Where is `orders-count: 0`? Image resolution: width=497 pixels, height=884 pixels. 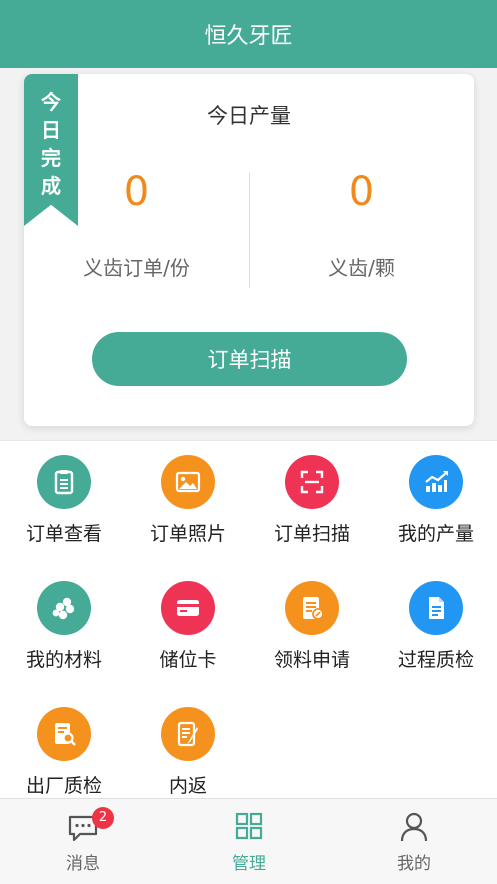 orders-count: 0 is located at coordinates (136, 192).